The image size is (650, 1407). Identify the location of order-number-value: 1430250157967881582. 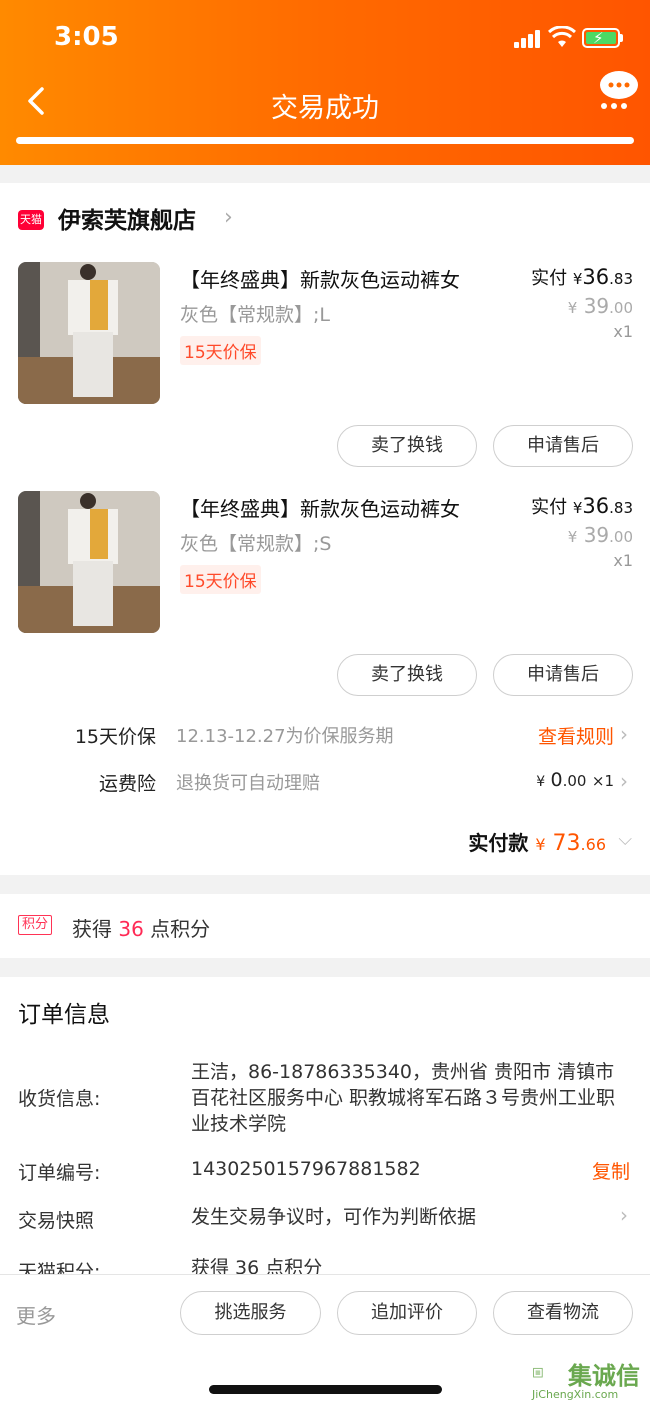
(306, 1169).